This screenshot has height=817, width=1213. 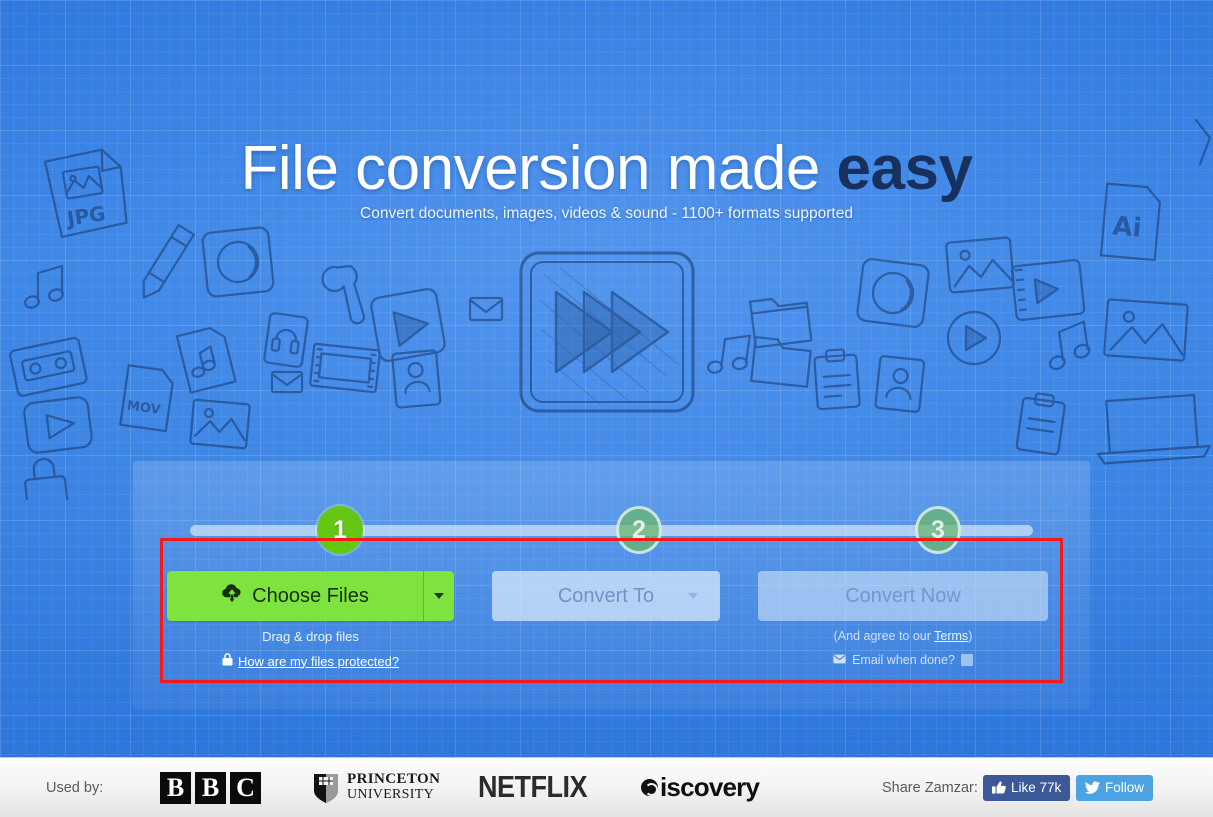 What do you see at coordinates (900, 384) in the screenshot?
I see `doodle-contact-card-right` at bounding box center [900, 384].